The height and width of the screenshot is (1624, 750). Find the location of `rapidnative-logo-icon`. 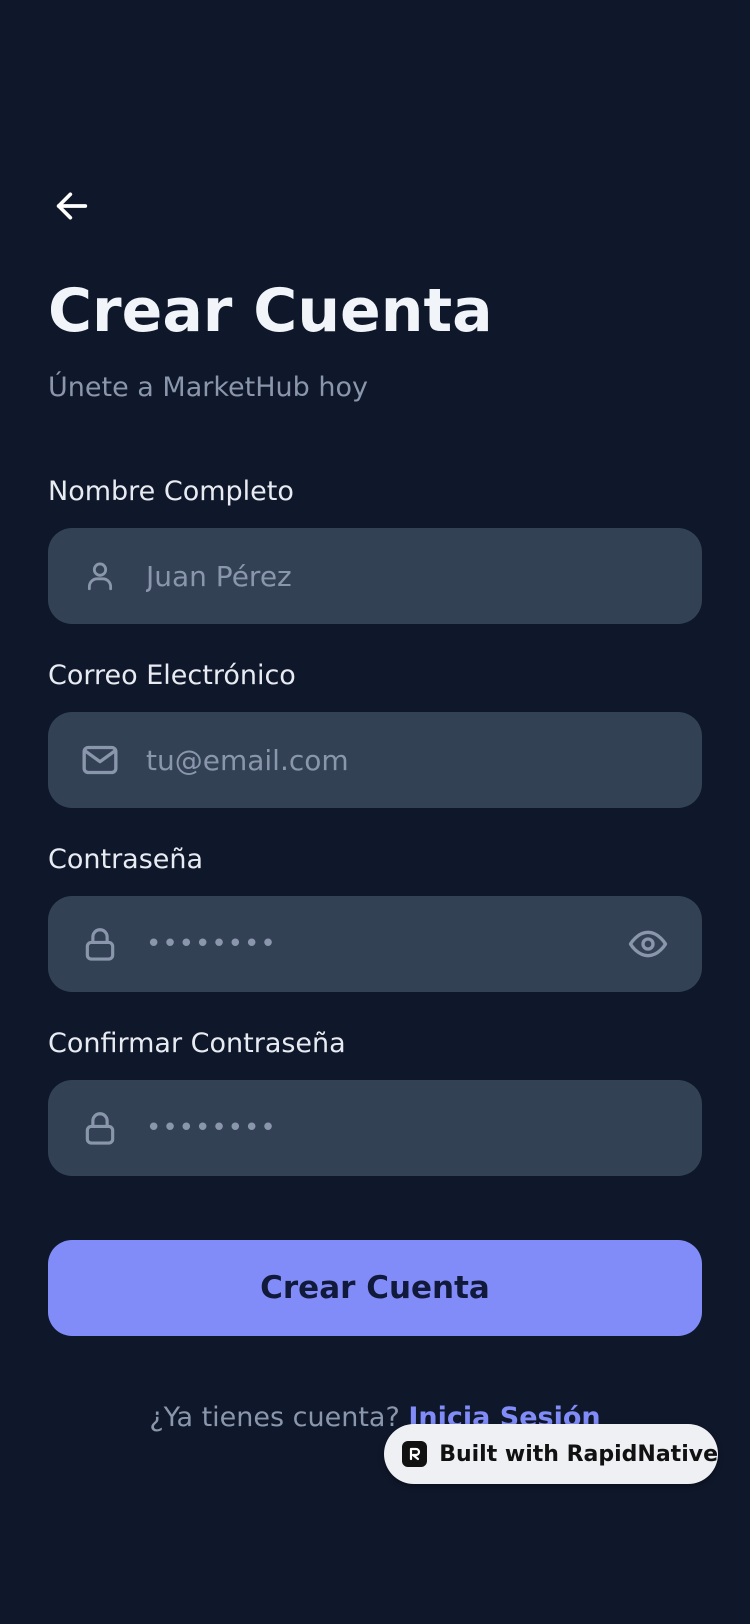

rapidnative-logo-icon is located at coordinates (415, 1454).